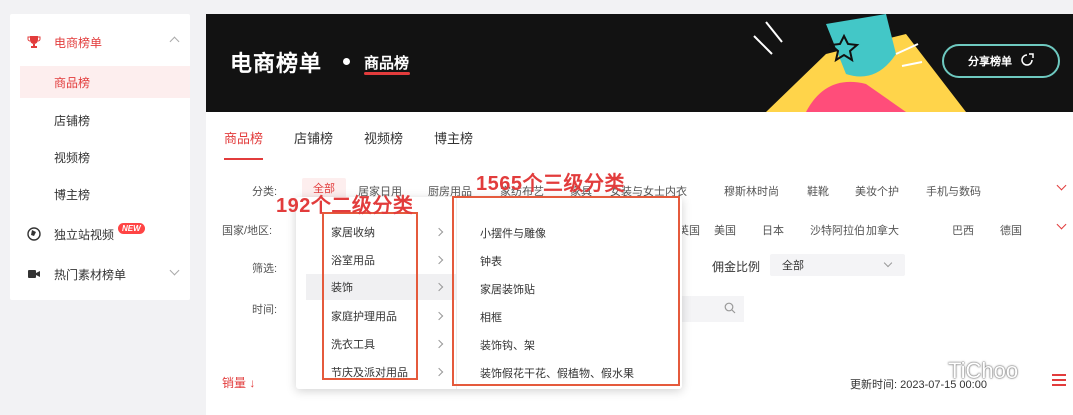 This screenshot has height=415, width=1073. What do you see at coordinates (963, 230) in the screenshot?
I see `country-chip: 巴西` at bounding box center [963, 230].